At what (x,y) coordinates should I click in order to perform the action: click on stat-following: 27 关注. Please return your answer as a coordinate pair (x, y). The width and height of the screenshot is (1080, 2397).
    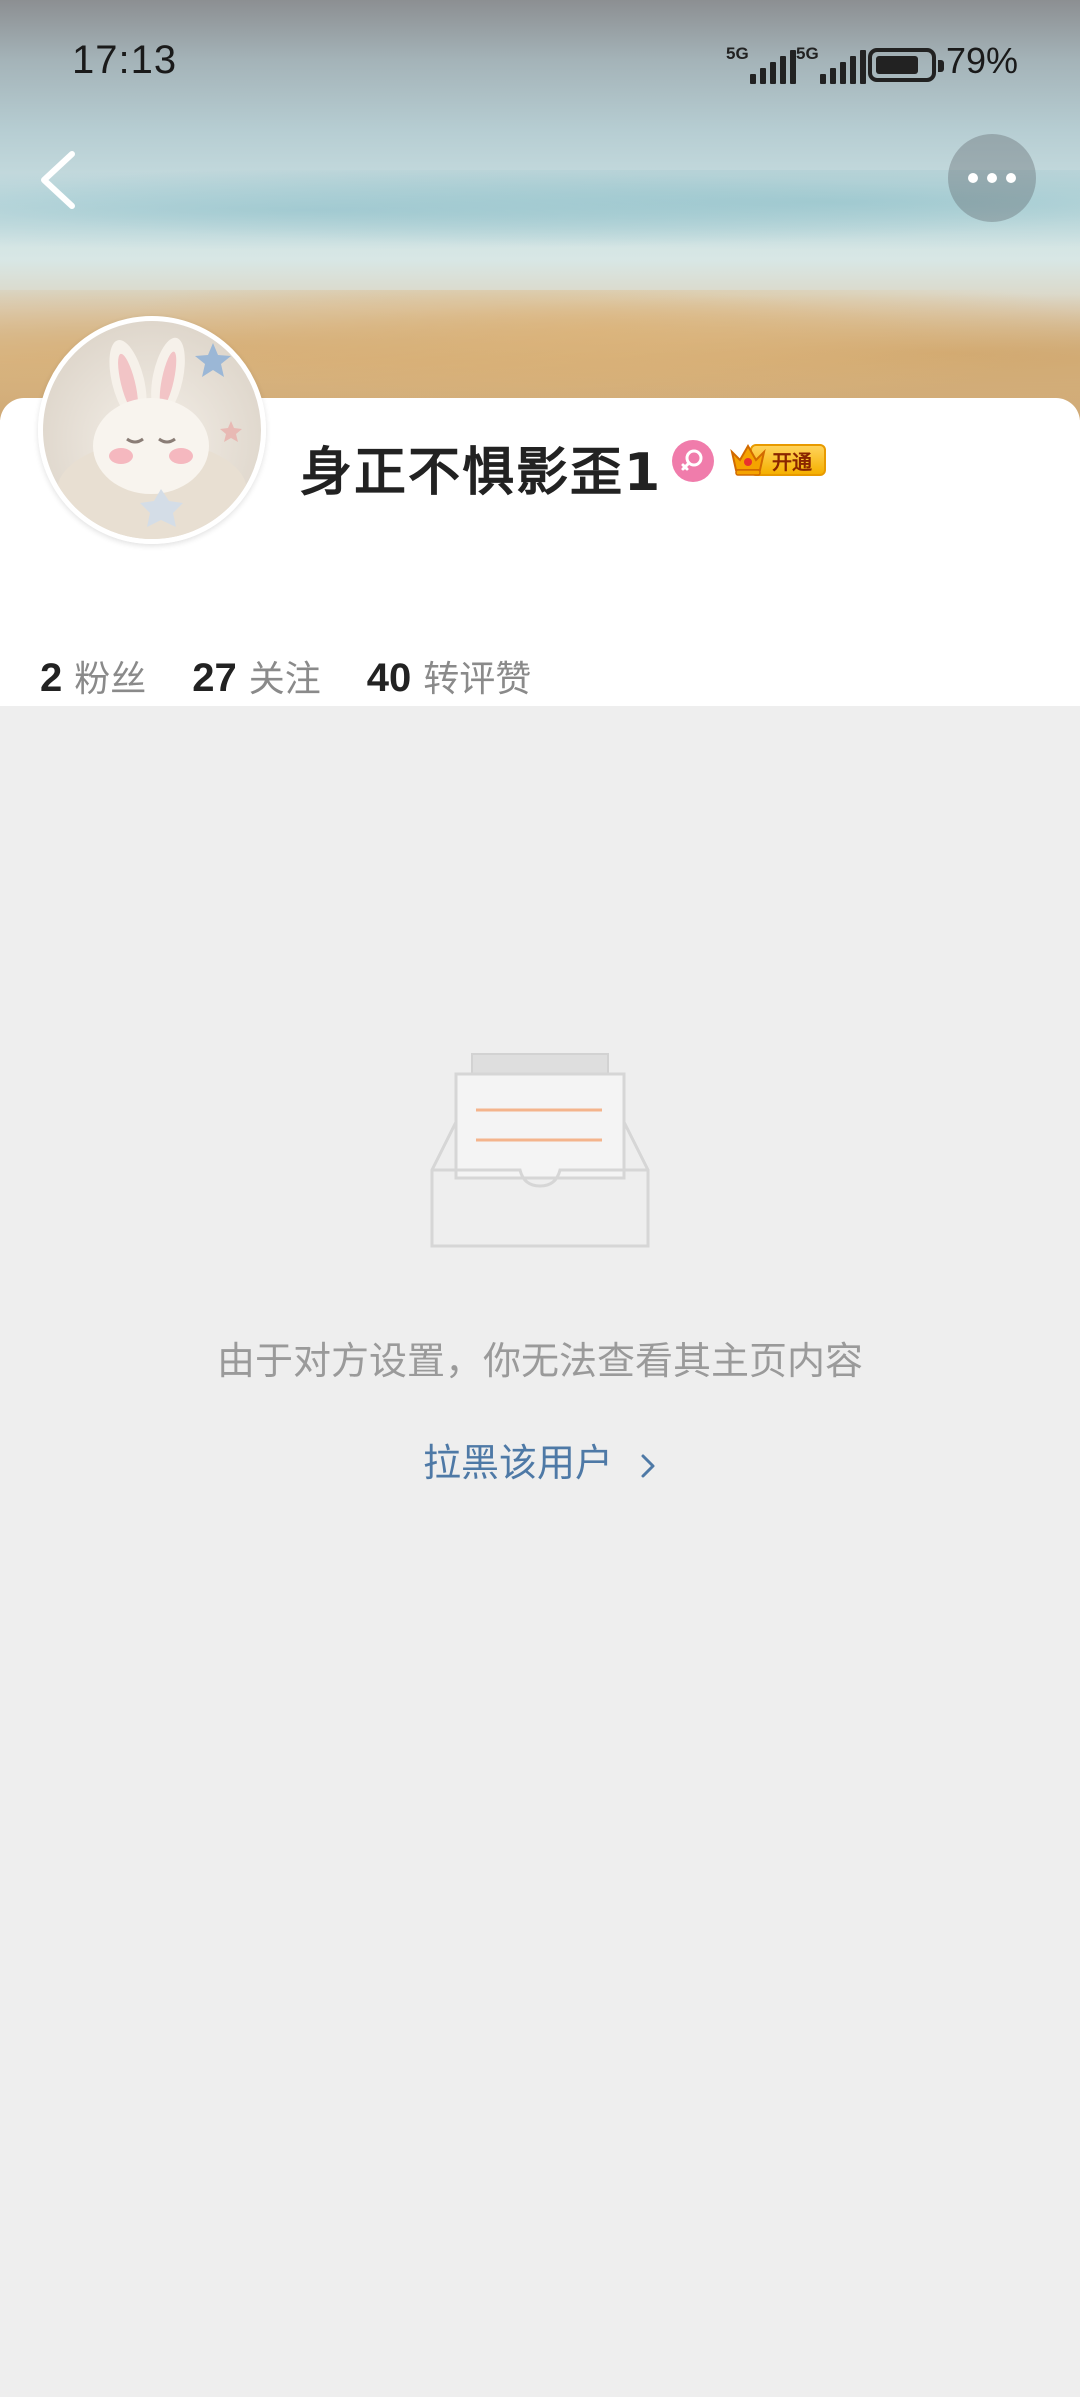
    Looking at the image, I should click on (256, 676).